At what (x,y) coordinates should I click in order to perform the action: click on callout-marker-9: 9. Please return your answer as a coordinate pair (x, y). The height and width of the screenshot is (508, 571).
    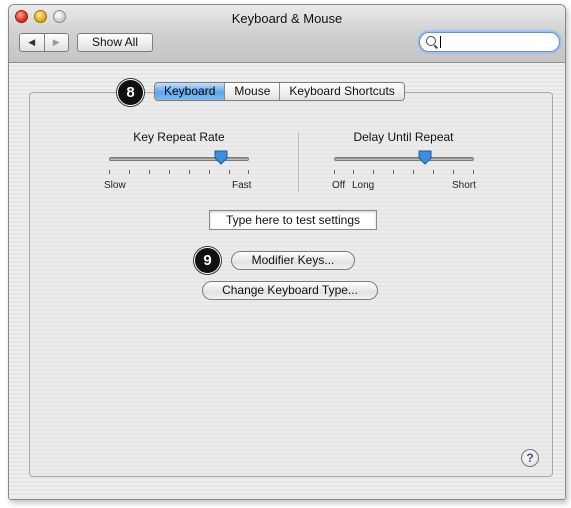
    Looking at the image, I should click on (207, 260).